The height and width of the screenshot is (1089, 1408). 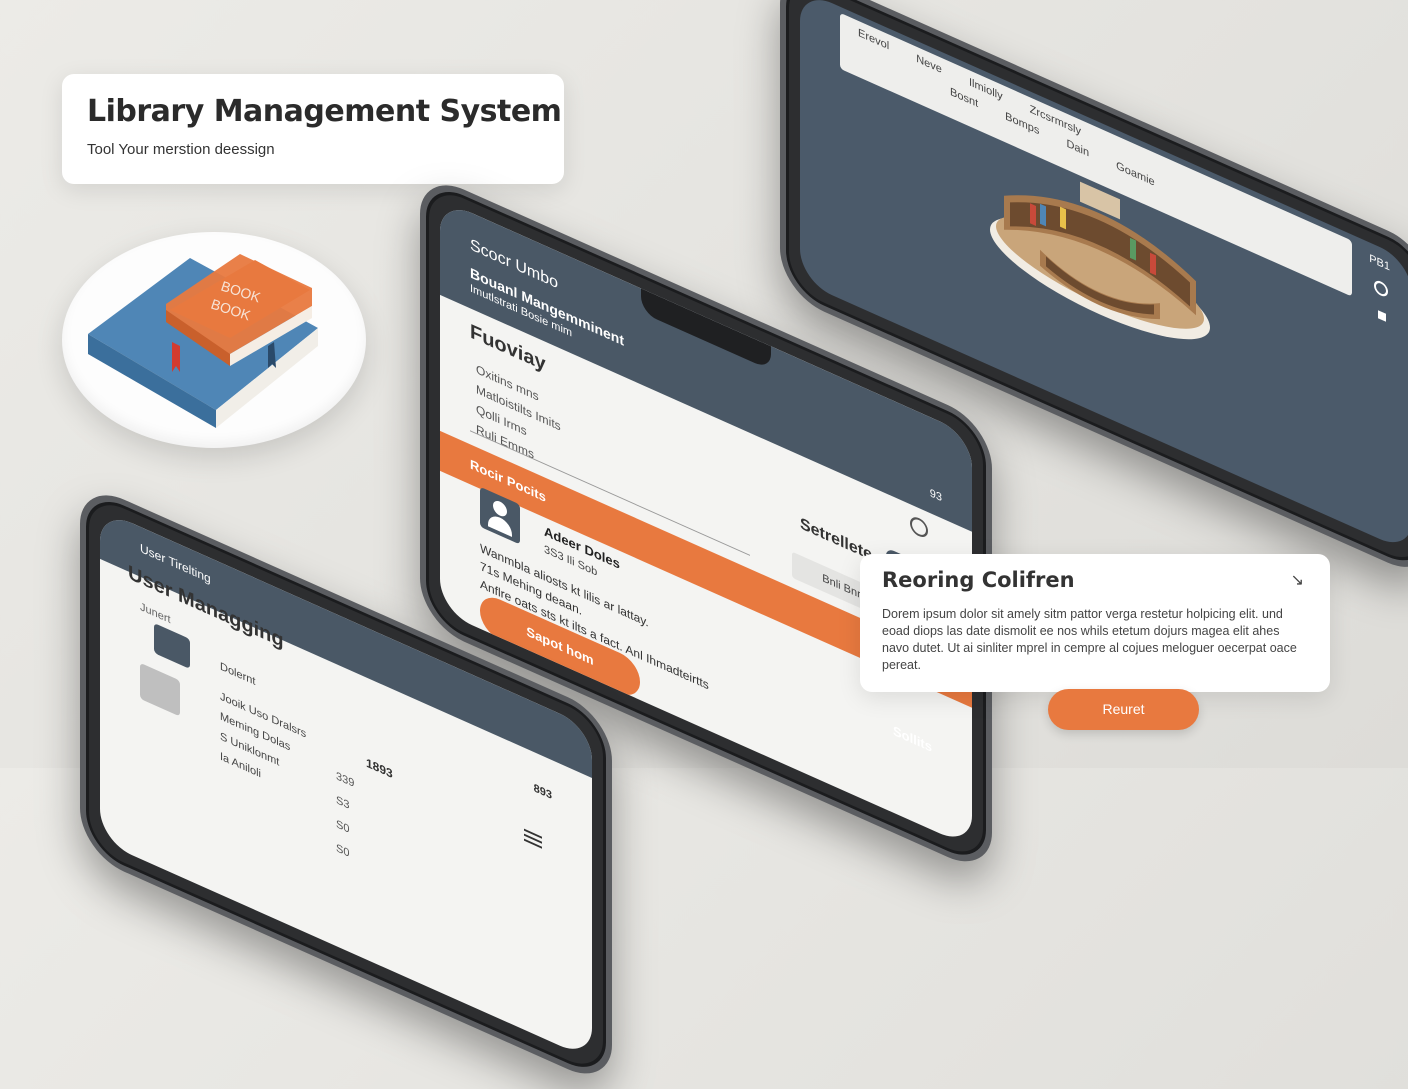 I want to click on header-time: 93, so click(x=935, y=495).